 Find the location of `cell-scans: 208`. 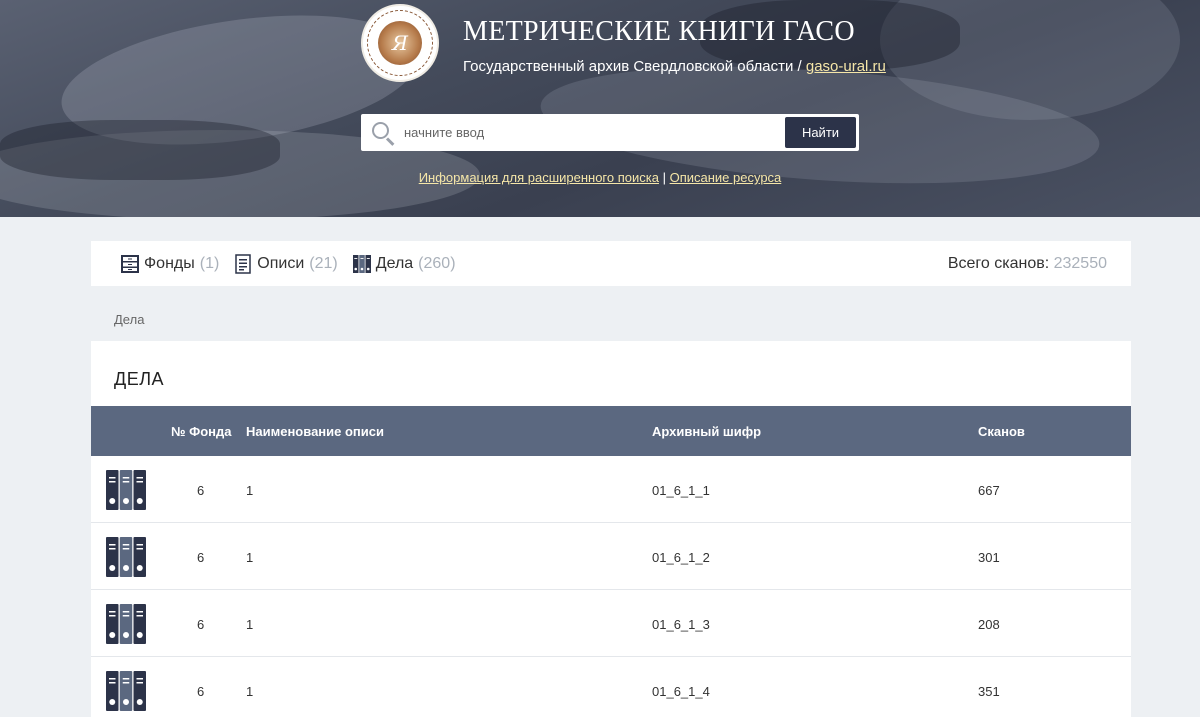

cell-scans: 208 is located at coordinates (989, 624).